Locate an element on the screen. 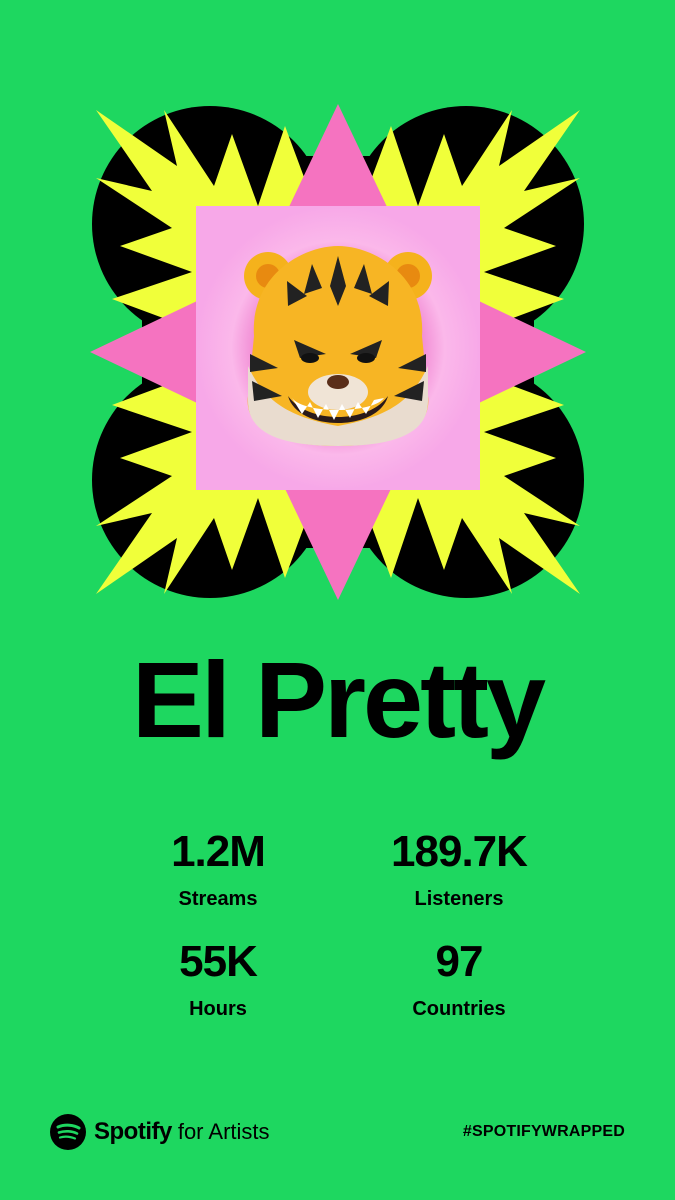  stat-label: Streams is located at coordinates (218, 899).